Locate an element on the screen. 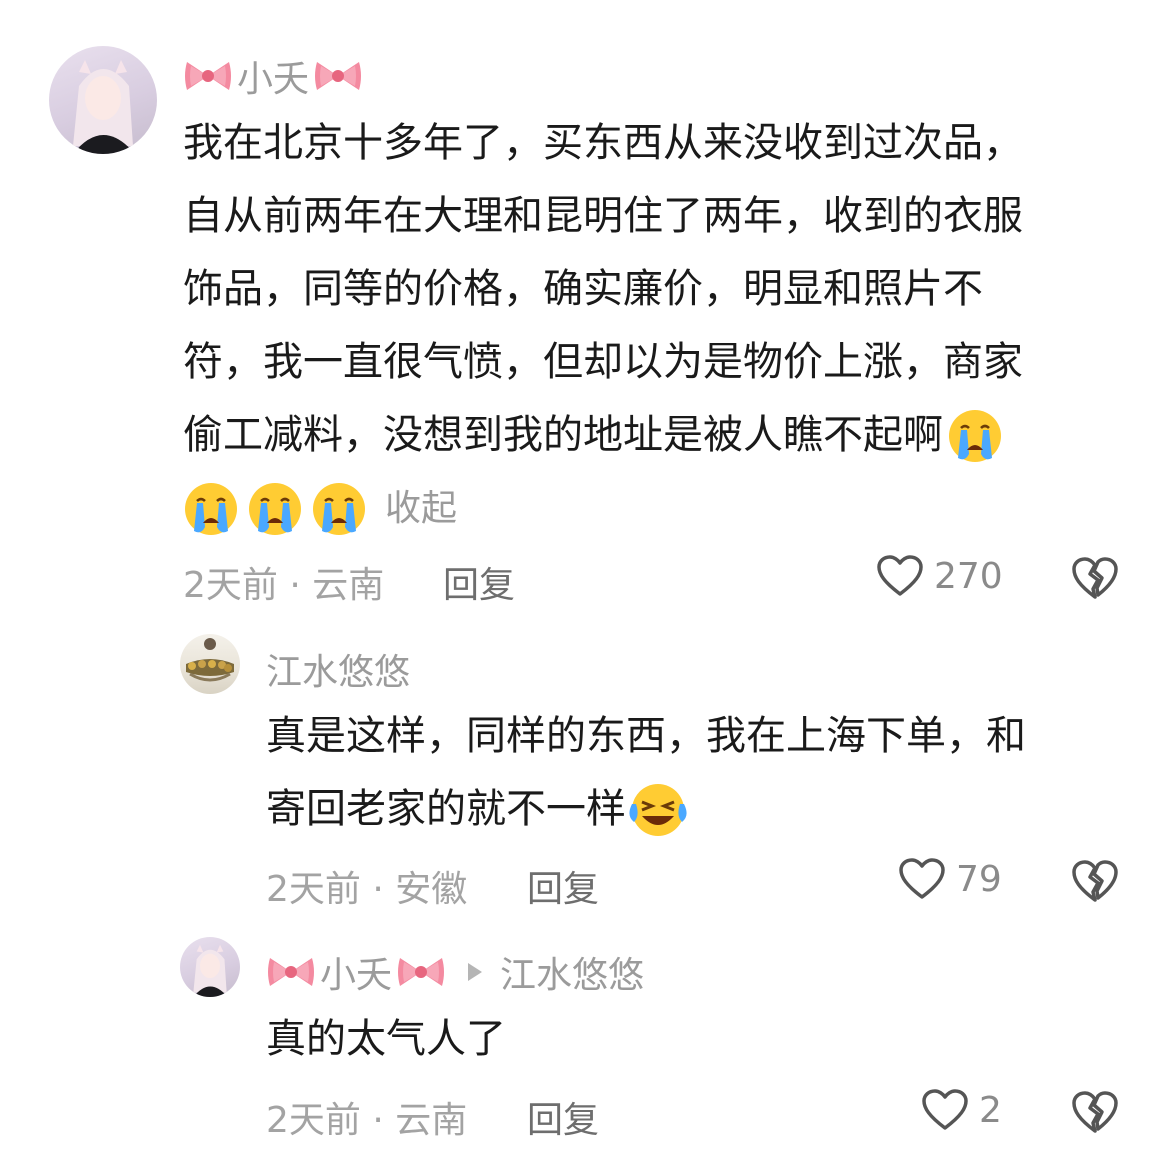  comment-author: 江水悠悠 is located at coordinates (338, 669).